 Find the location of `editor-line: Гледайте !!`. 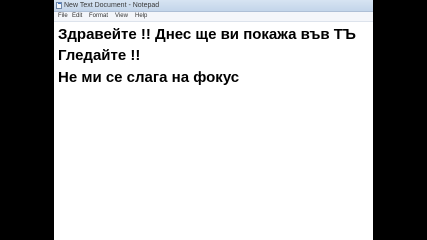

editor-line: Гледайте !! is located at coordinates (99, 55).